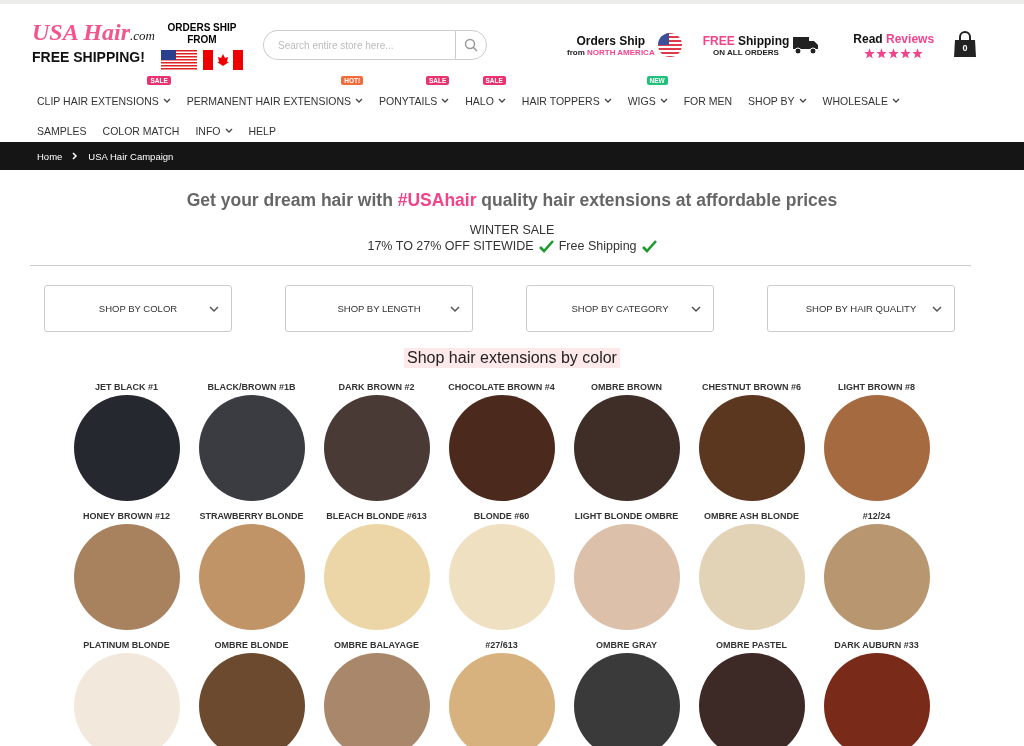  Describe the element at coordinates (647, 101) in the screenshot. I see `nav-menu-item: WIGS` at that location.